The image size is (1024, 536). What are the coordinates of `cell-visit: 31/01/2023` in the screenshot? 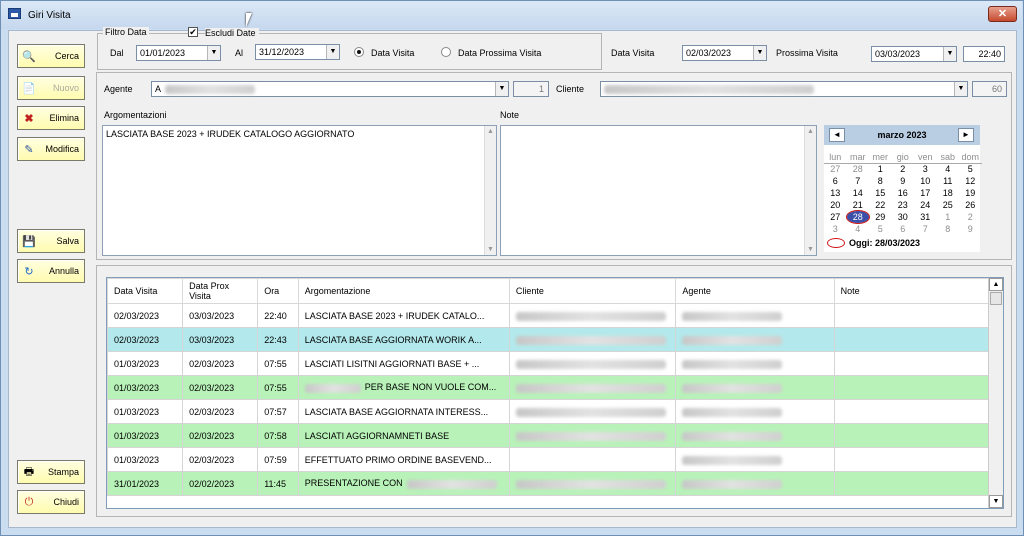 It's located at (145, 483).